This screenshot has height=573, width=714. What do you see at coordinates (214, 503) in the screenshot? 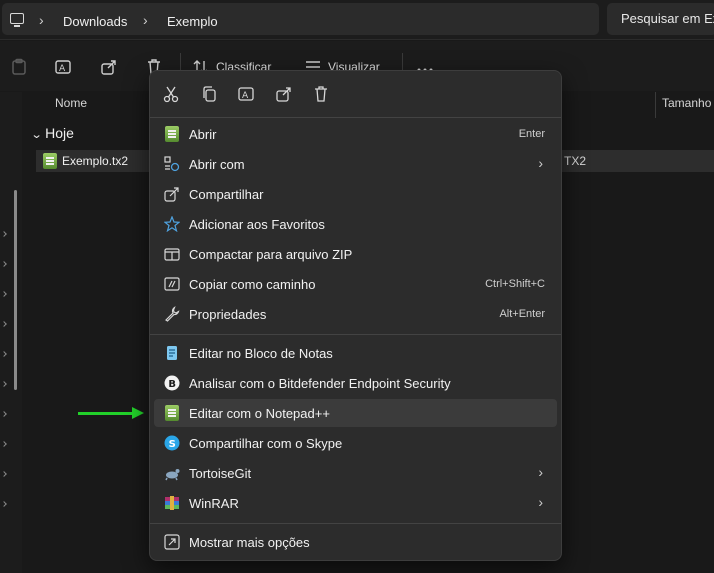
I see `menu-item-label: WinRAR` at bounding box center [214, 503].